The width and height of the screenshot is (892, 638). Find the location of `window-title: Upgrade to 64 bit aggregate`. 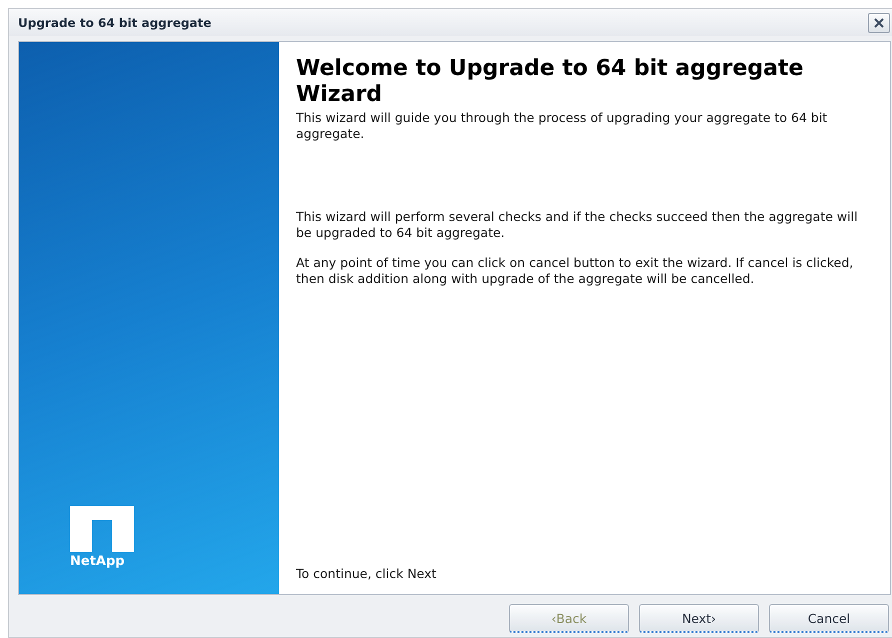

window-title: Upgrade to 64 bit aggregate is located at coordinates (115, 23).